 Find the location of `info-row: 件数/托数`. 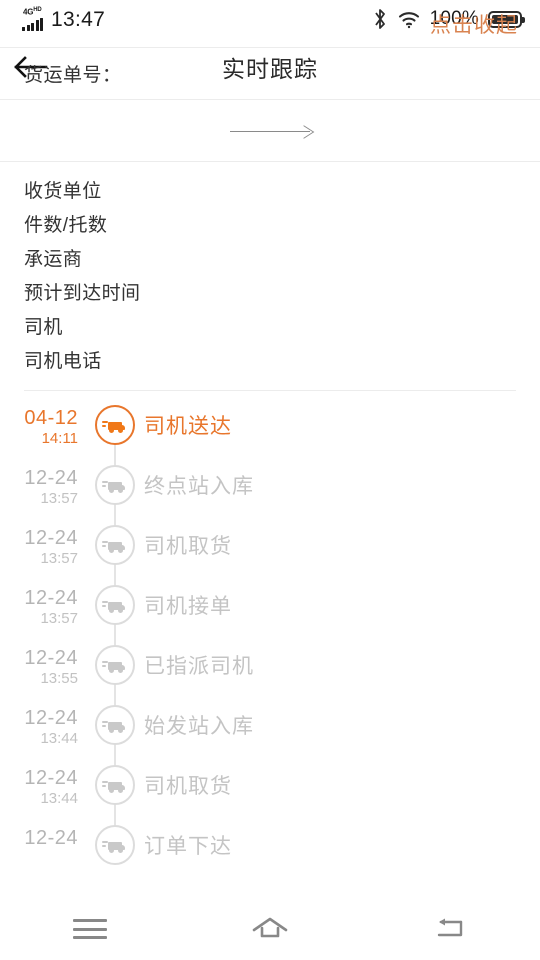

info-row: 件数/托数 is located at coordinates (270, 223).